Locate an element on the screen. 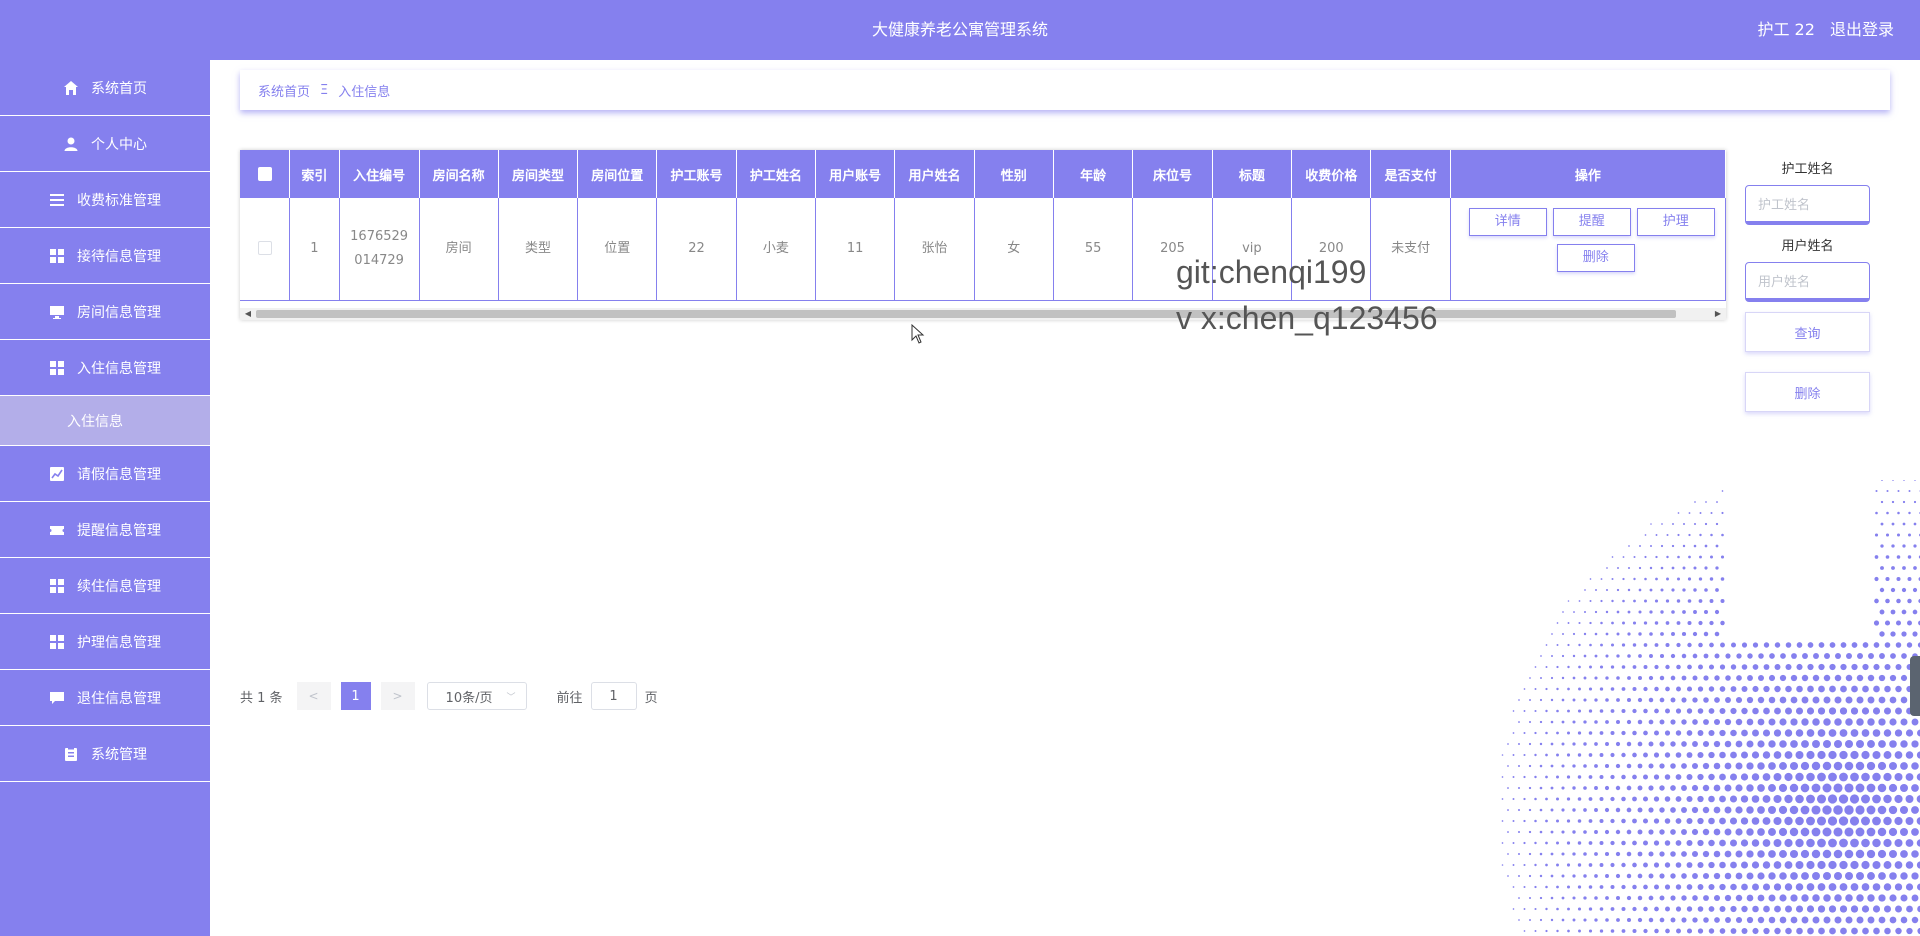 This screenshot has width=1920, height=936. remind-button: 提醒 is located at coordinates (1591, 222).